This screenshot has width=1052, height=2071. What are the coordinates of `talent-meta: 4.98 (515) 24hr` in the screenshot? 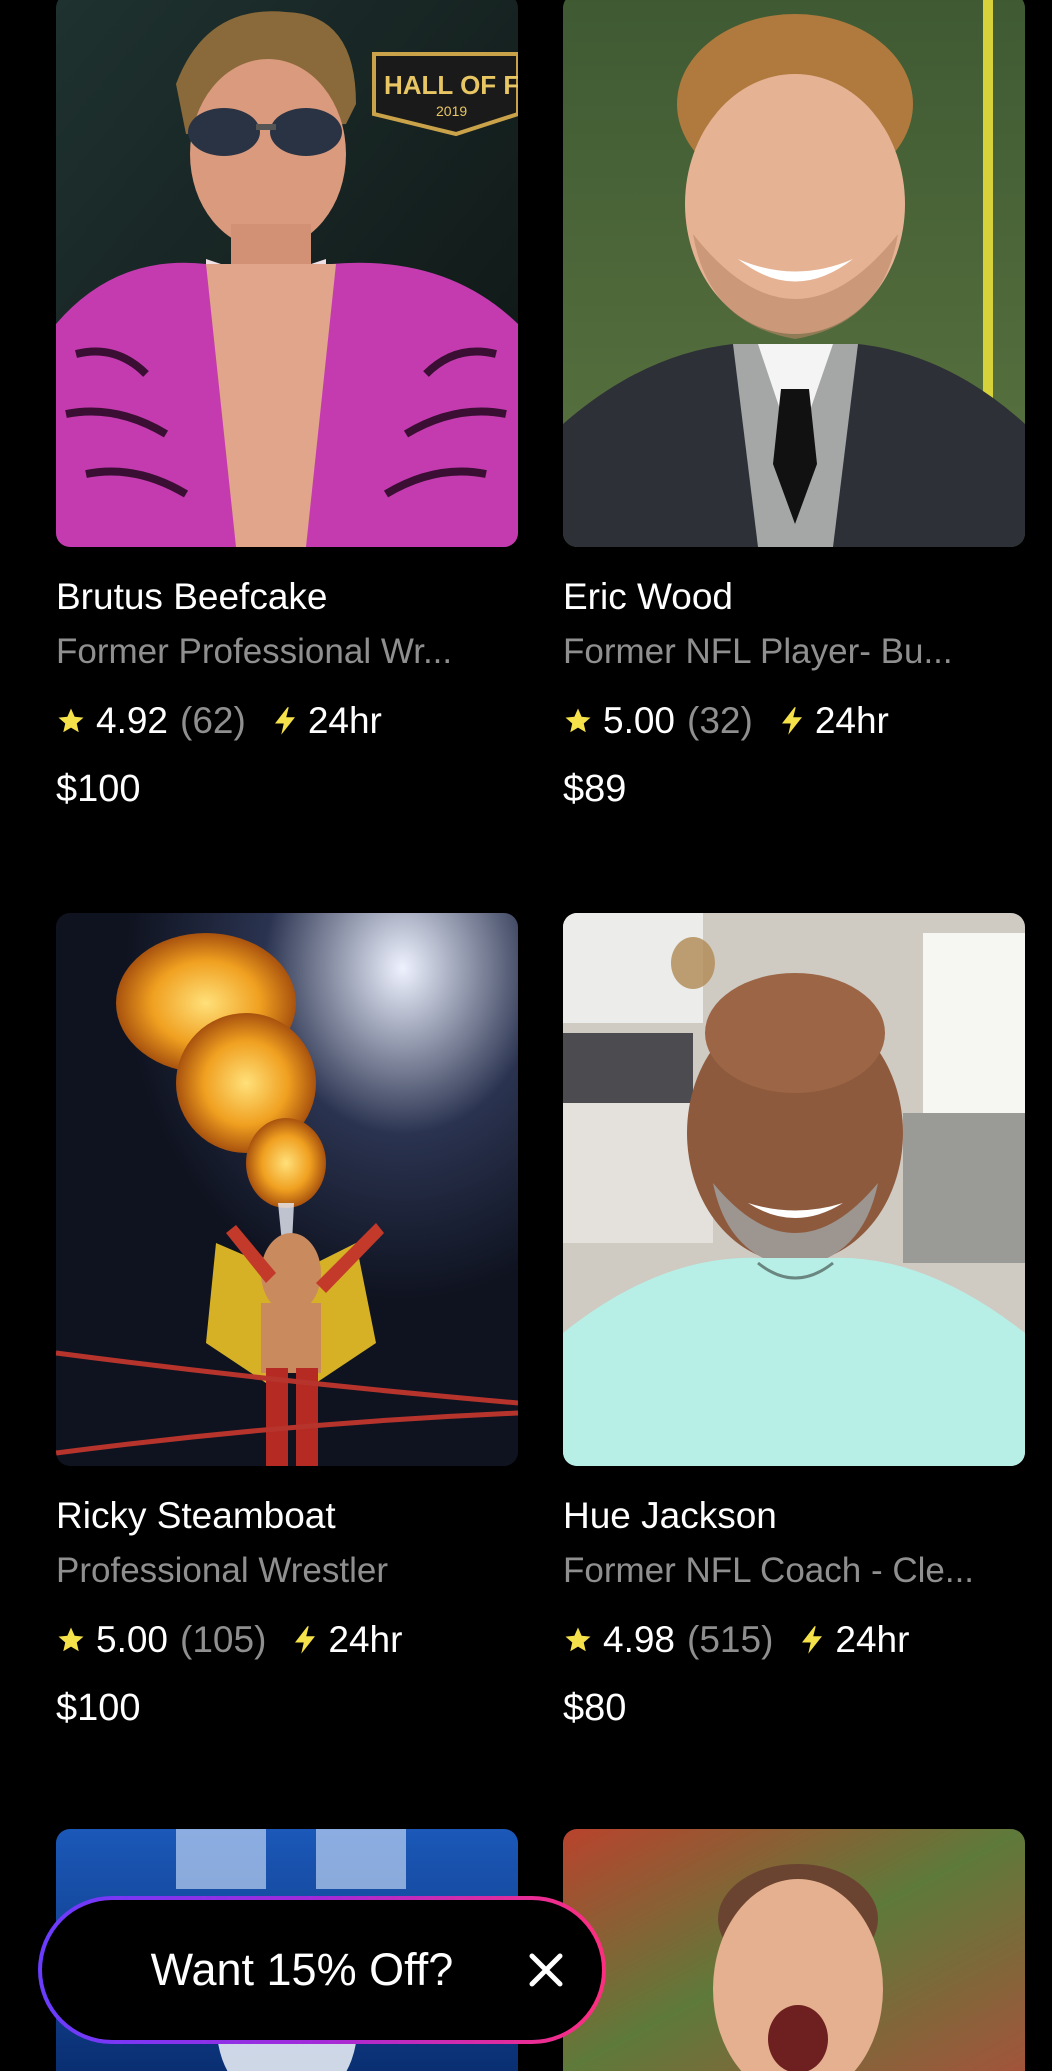 It's located at (736, 1640).